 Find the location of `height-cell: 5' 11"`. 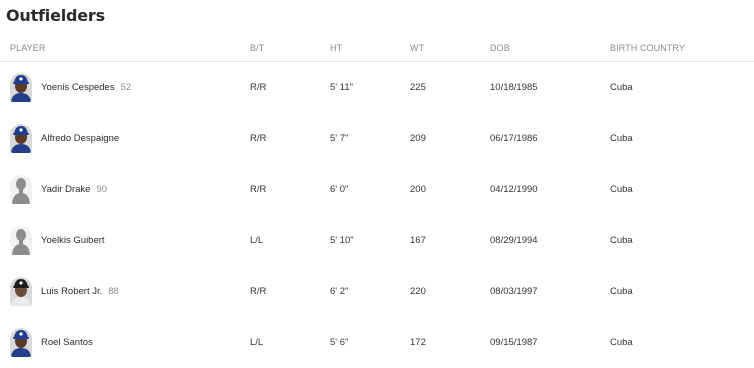

height-cell: 5' 11" is located at coordinates (370, 87).